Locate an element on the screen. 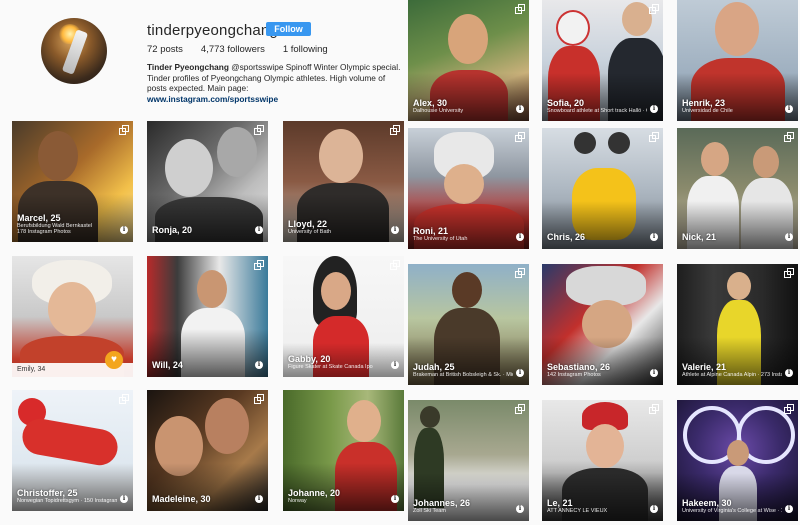 The height and width of the screenshot is (525, 800). post-tile: Emily, 34 ♥ is located at coordinates (72, 316).